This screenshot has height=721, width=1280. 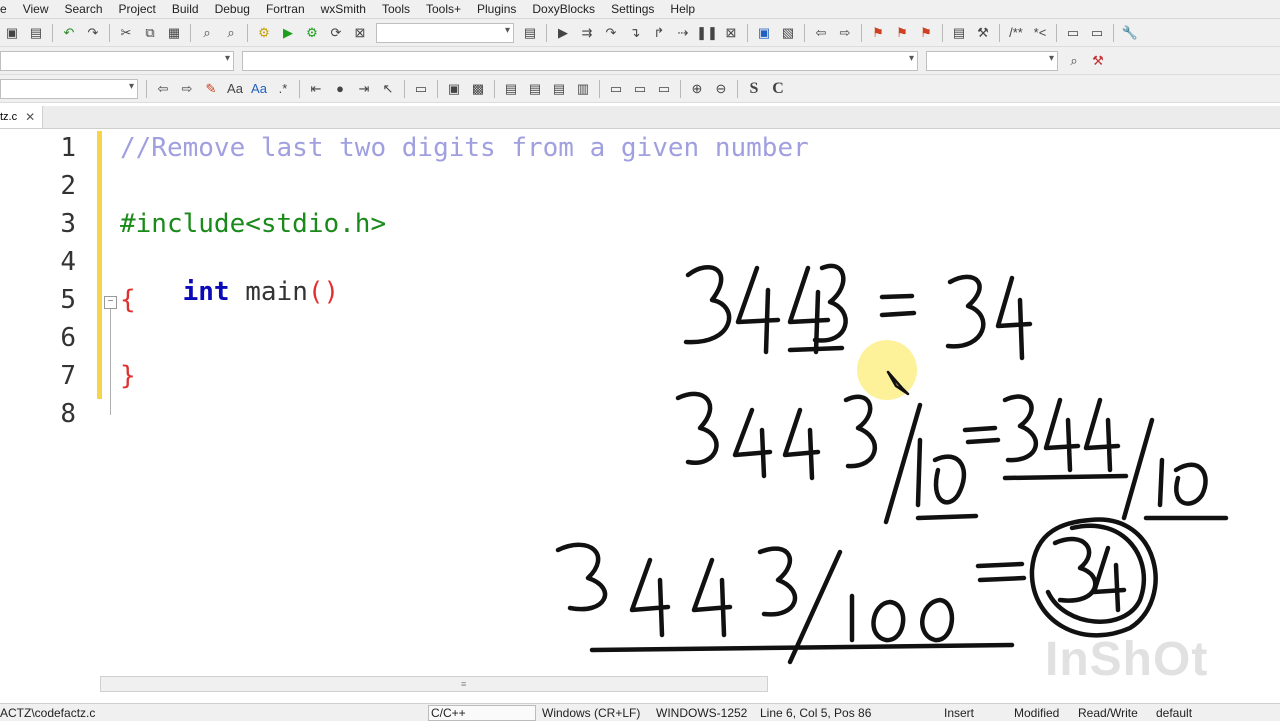 What do you see at coordinates (288, 33) in the screenshot?
I see `run-icon: ▶` at bounding box center [288, 33].